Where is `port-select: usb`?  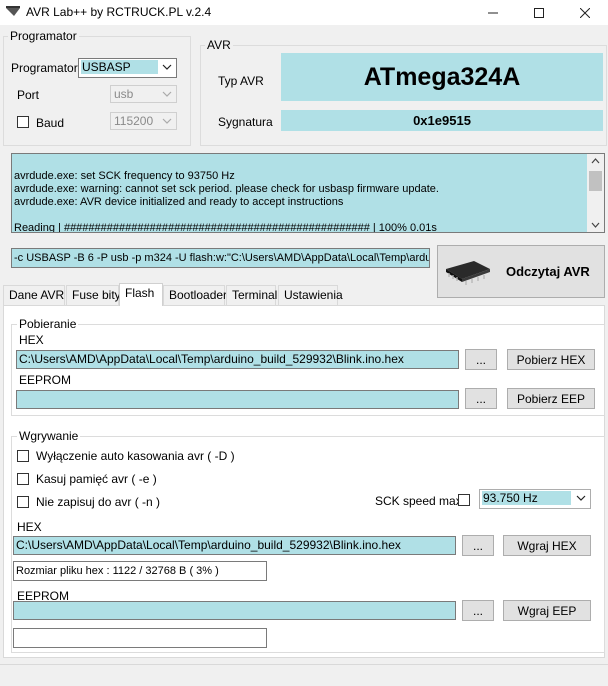 port-select: usb is located at coordinates (143, 94).